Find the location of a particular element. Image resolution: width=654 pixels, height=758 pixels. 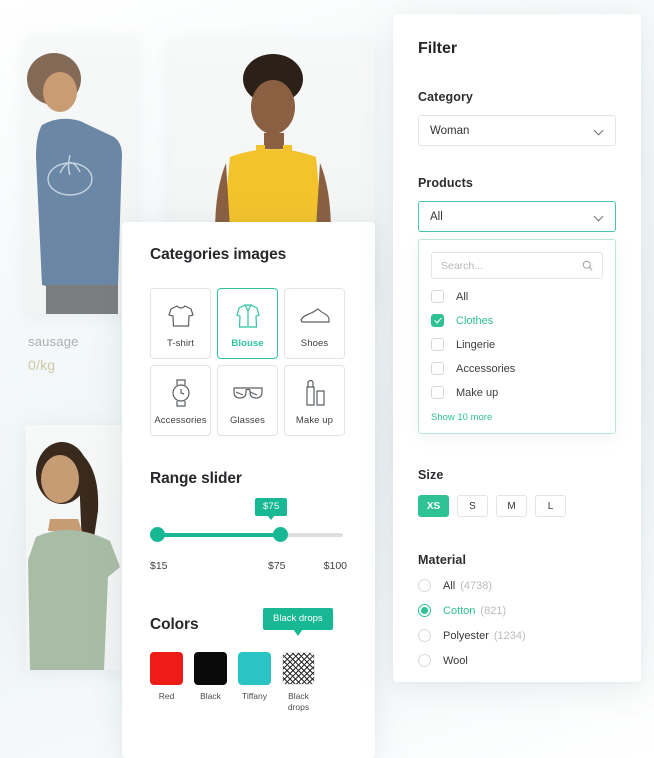

shoe-icon is located at coordinates (314, 316).